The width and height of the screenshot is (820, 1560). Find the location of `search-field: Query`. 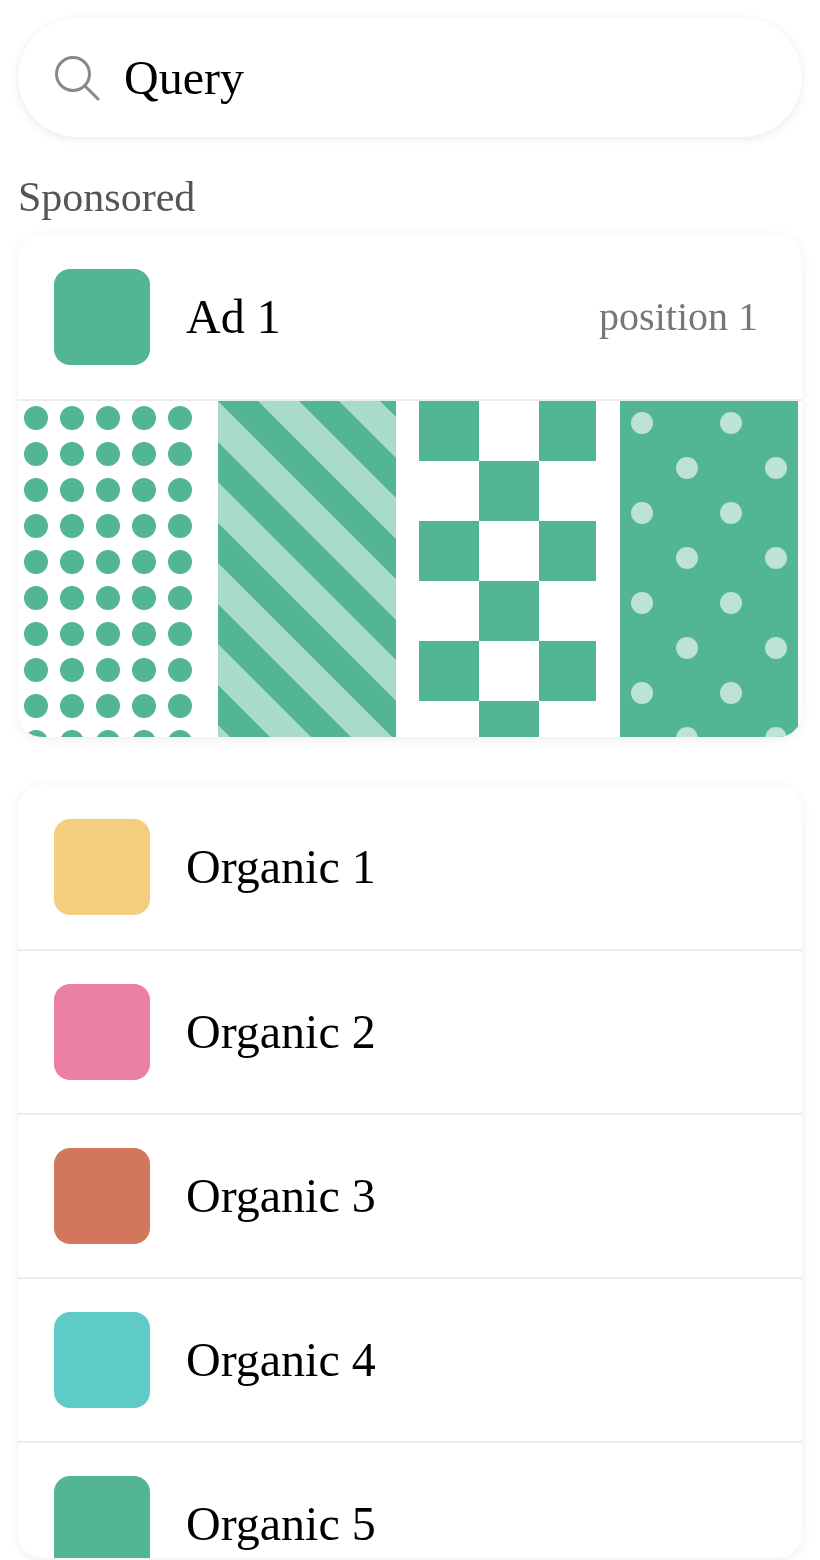

search-field: Query is located at coordinates (410, 77).